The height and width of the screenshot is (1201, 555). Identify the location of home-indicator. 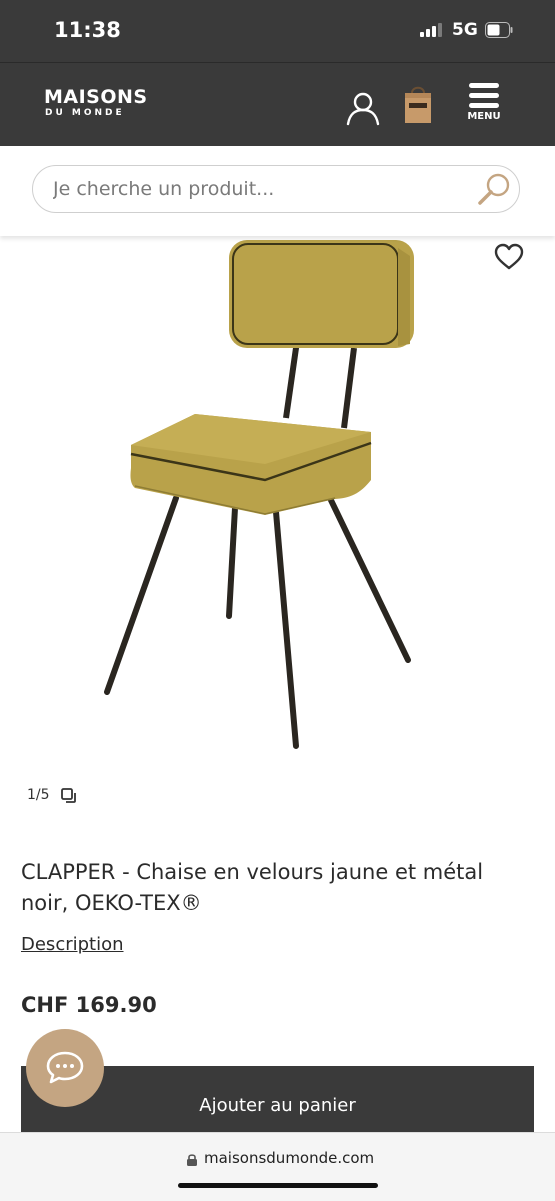
(278, 1185).